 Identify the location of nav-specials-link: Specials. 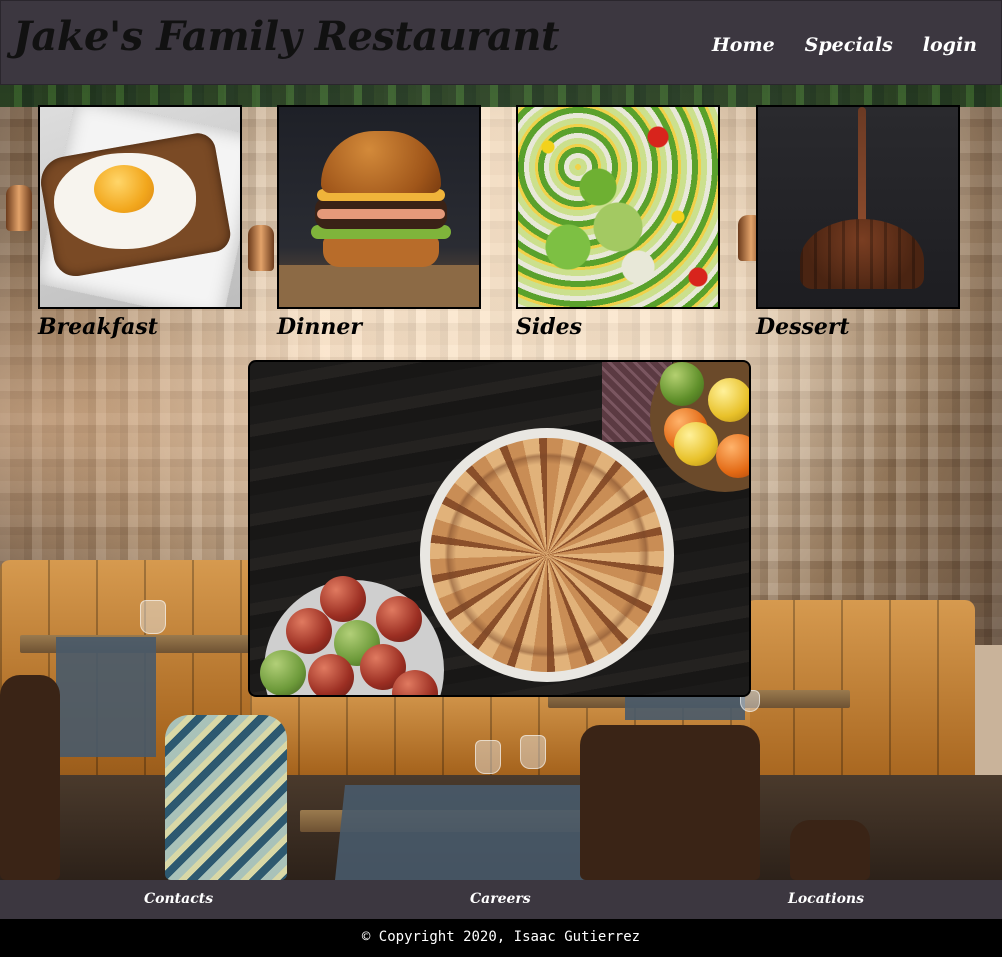
(849, 45).